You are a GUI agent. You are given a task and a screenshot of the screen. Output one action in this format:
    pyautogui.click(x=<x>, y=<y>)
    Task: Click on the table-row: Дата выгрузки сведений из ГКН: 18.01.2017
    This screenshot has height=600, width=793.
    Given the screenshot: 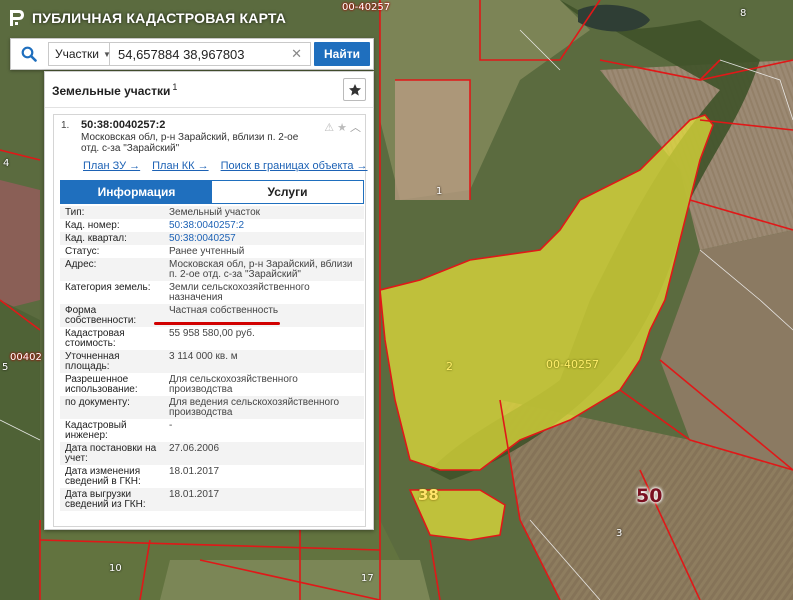 What is the action you would take?
    pyautogui.click(x=212, y=499)
    